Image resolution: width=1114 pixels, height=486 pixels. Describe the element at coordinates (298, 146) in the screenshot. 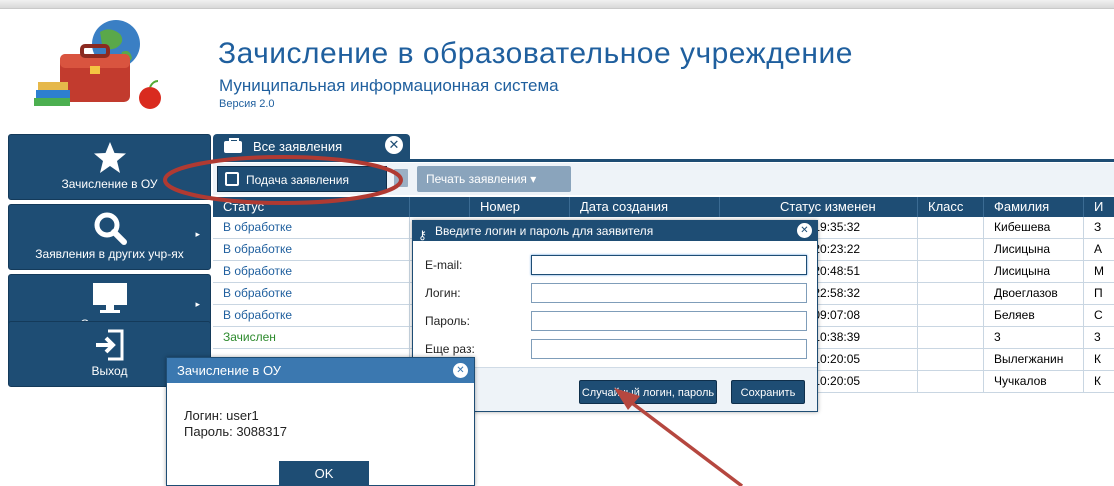

I see `tab-label: Все заявления` at that location.